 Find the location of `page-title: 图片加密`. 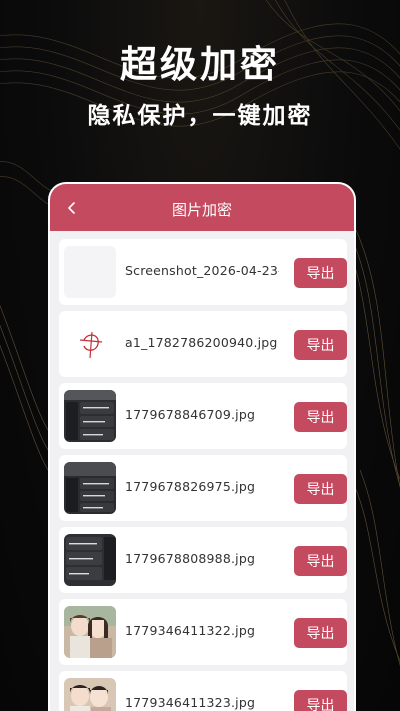

page-title: 图片加密 is located at coordinates (201, 210).